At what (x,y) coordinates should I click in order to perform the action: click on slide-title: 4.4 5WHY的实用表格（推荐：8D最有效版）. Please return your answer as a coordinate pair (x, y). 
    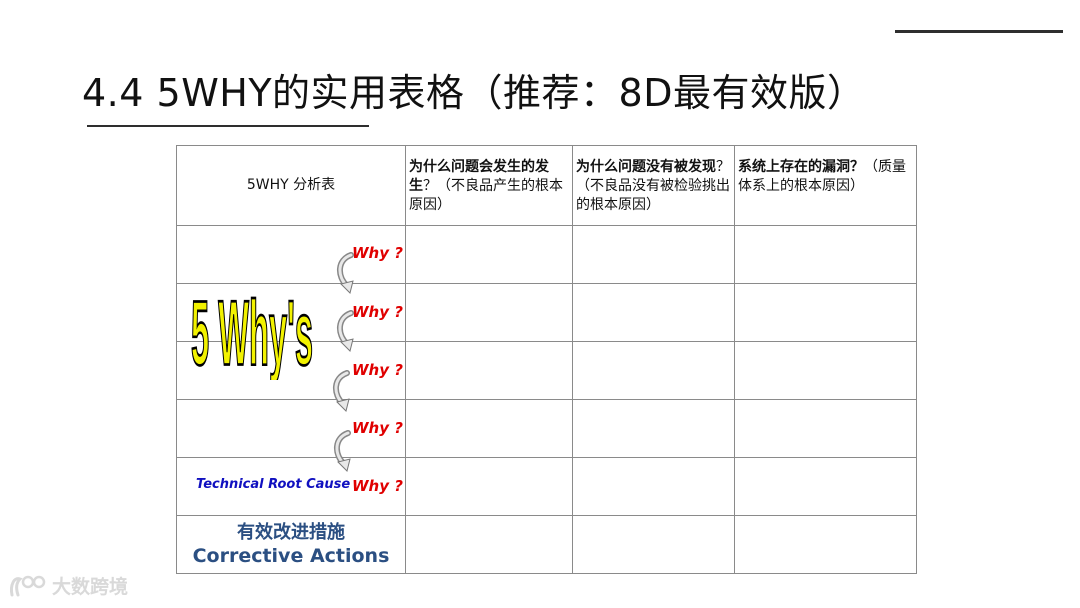
    Looking at the image, I should click on (474, 93).